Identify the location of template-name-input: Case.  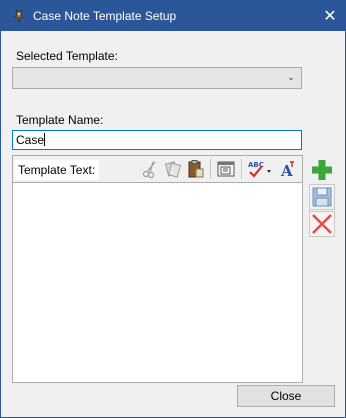
(157, 140).